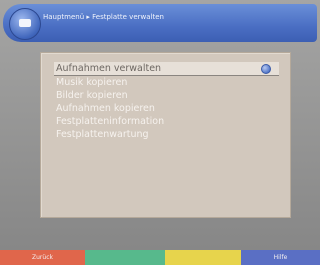 Image resolution: width=320 pixels, height=265 pixels. I want to click on blue-help-button: Hilfe, so click(280, 257).